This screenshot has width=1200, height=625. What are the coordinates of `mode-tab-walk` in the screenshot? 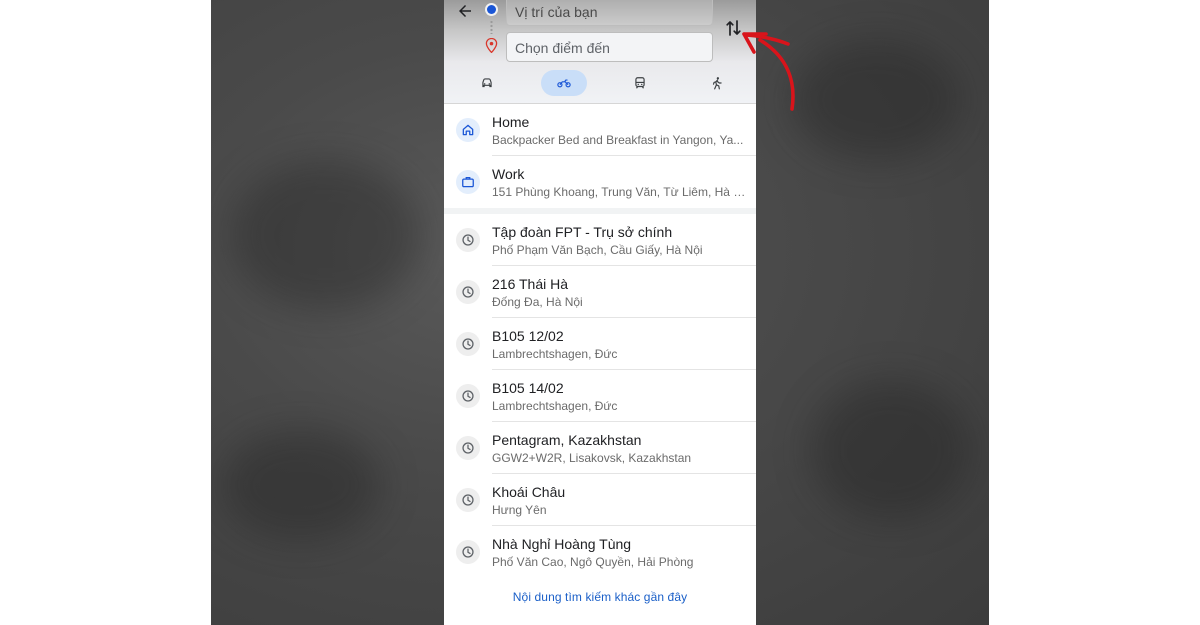 It's located at (717, 83).